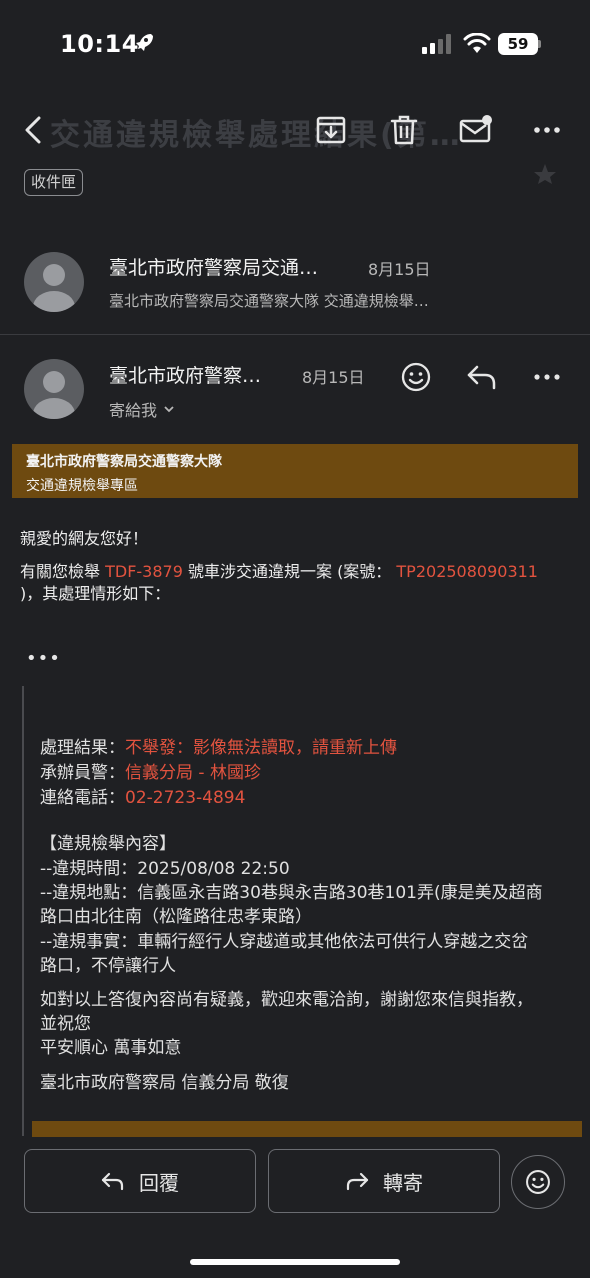 The height and width of the screenshot is (1278, 590). Describe the element at coordinates (399, 269) in the screenshot. I see `thread-date: 8月15日` at that location.